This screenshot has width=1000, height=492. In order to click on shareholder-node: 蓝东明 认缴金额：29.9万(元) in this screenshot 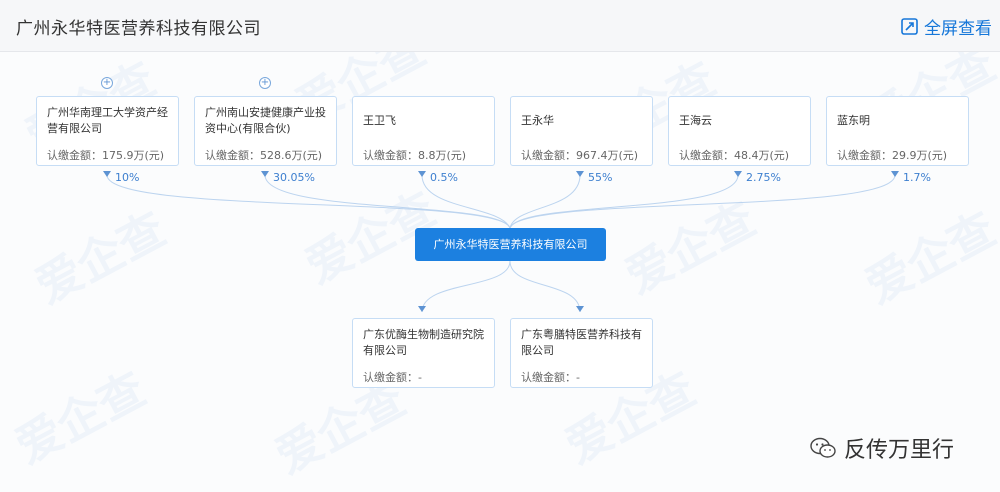, I will do `click(897, 131)`.